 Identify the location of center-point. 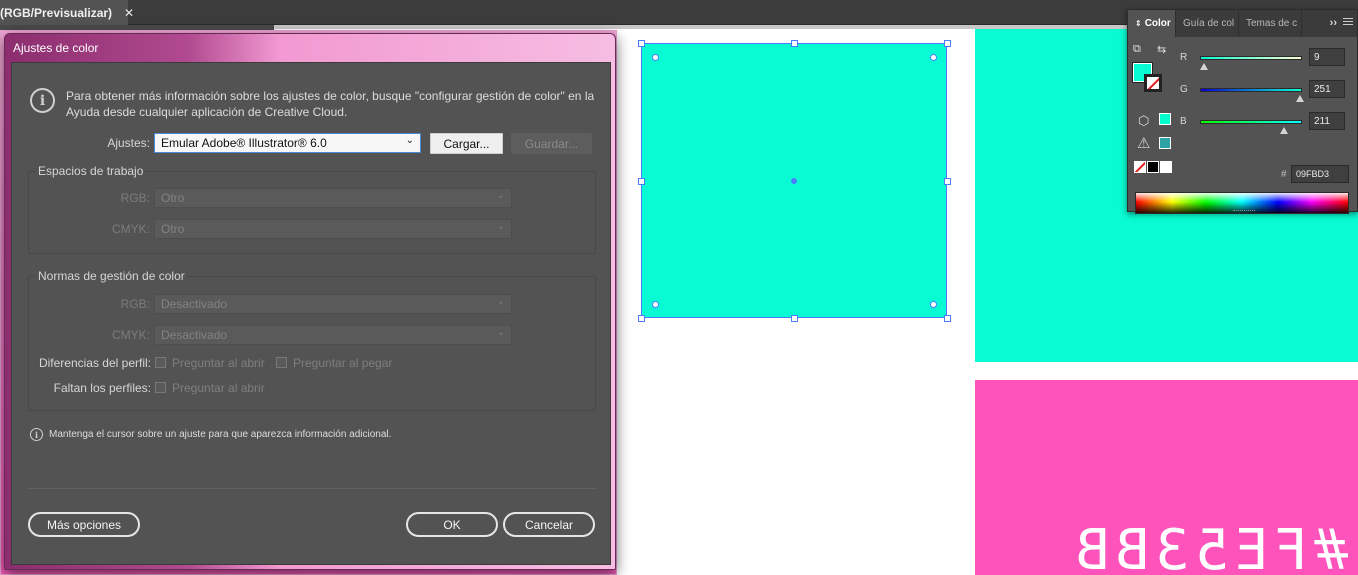
(794, 180).